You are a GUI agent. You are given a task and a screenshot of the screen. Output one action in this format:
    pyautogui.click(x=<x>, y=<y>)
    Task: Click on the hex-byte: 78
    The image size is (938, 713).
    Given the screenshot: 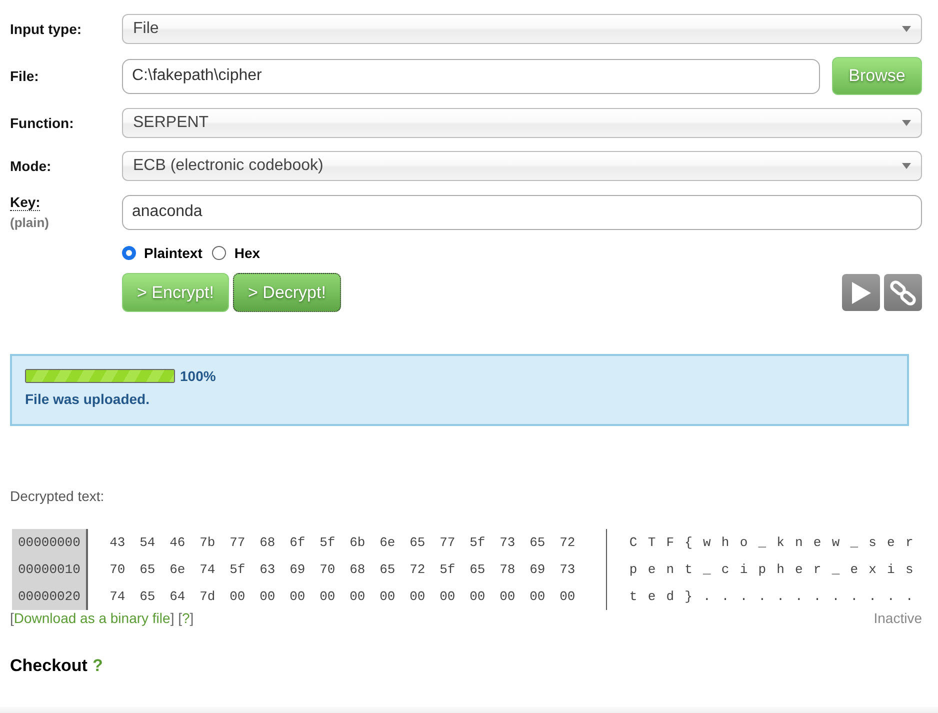 What is the action you would take?
    pyautogui.click(x=507, y=569)
    